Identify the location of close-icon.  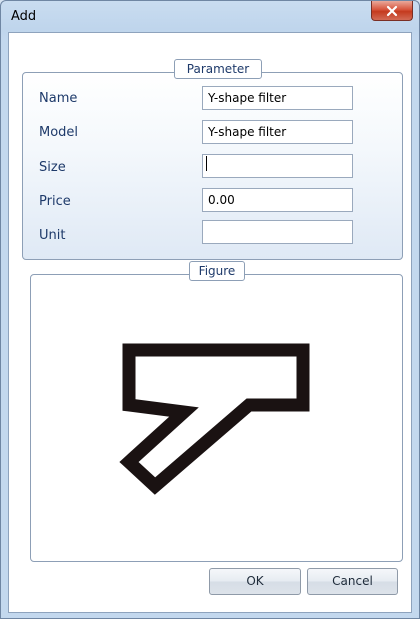
(392, 10).